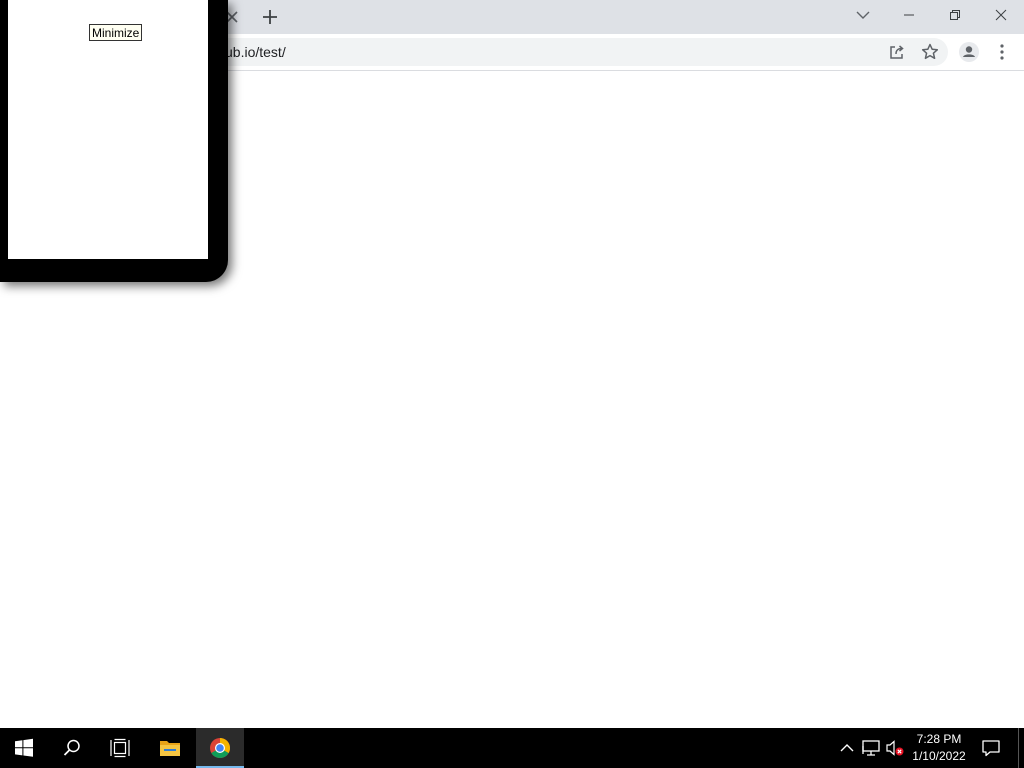 The height and width of the screenshot is (768, 1024). I want to click on clock-date: 1/10/2022, so click(939, 756).